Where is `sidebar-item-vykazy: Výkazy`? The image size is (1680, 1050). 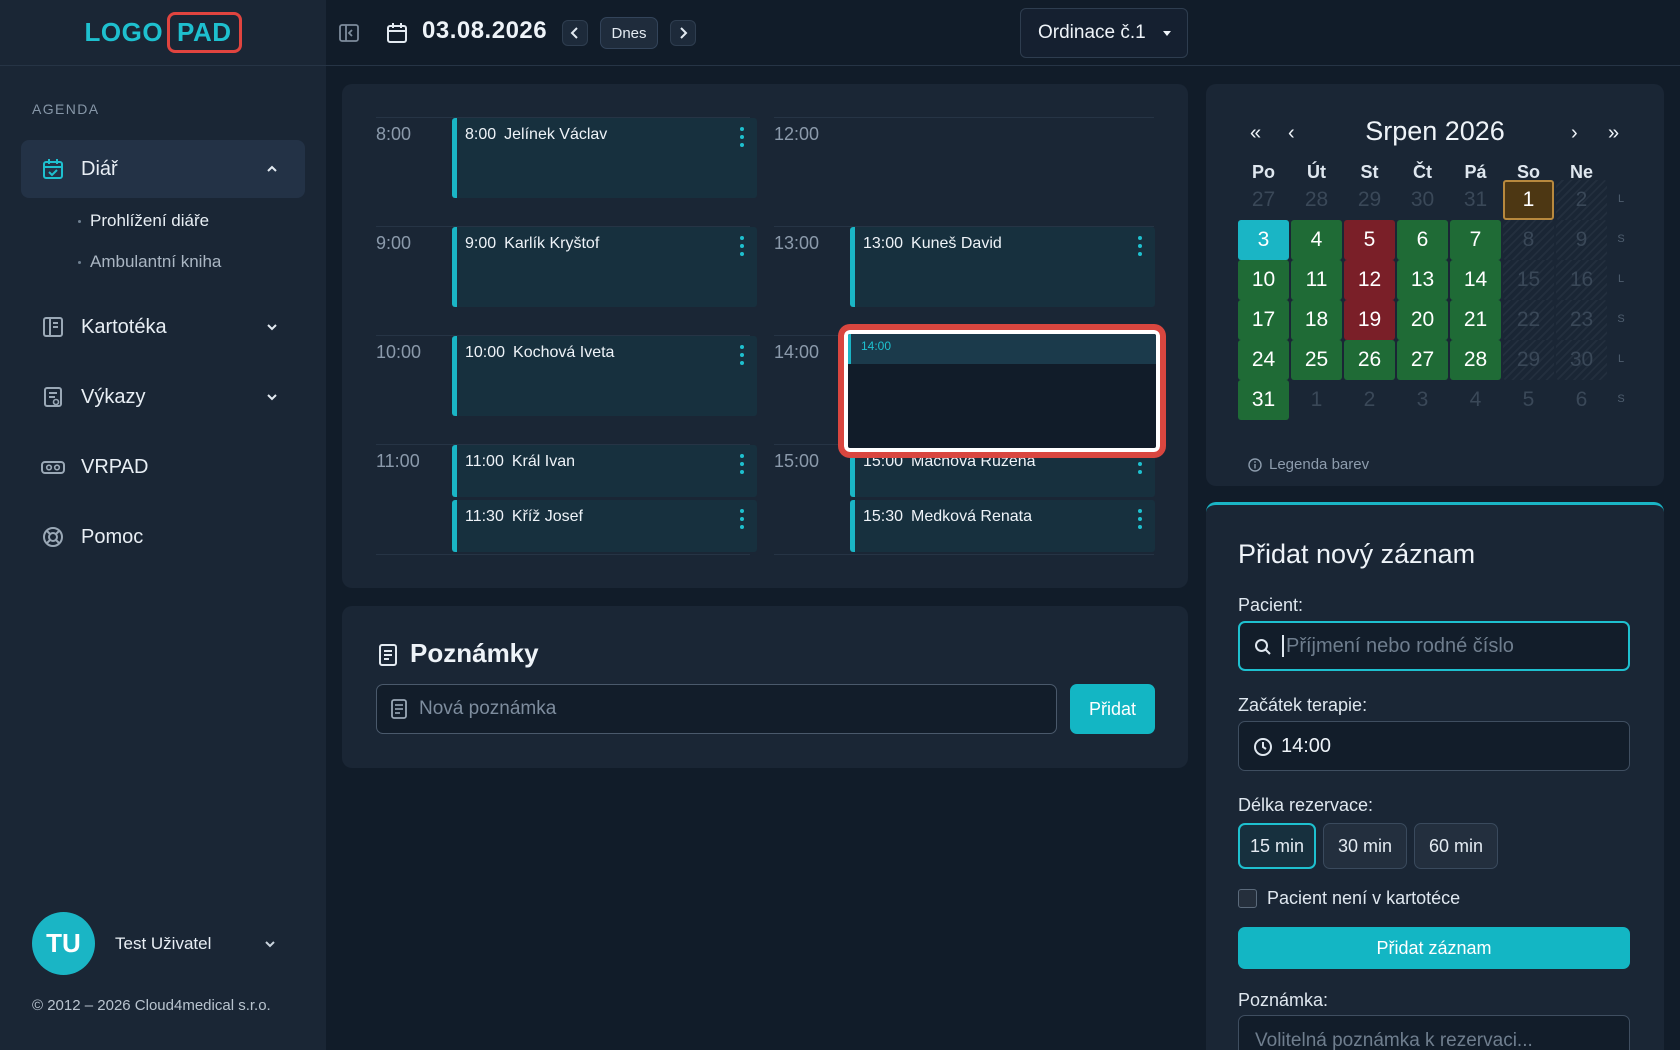
sidebar-item-vykazy: Výkazy is located at coordinates (163, 397).